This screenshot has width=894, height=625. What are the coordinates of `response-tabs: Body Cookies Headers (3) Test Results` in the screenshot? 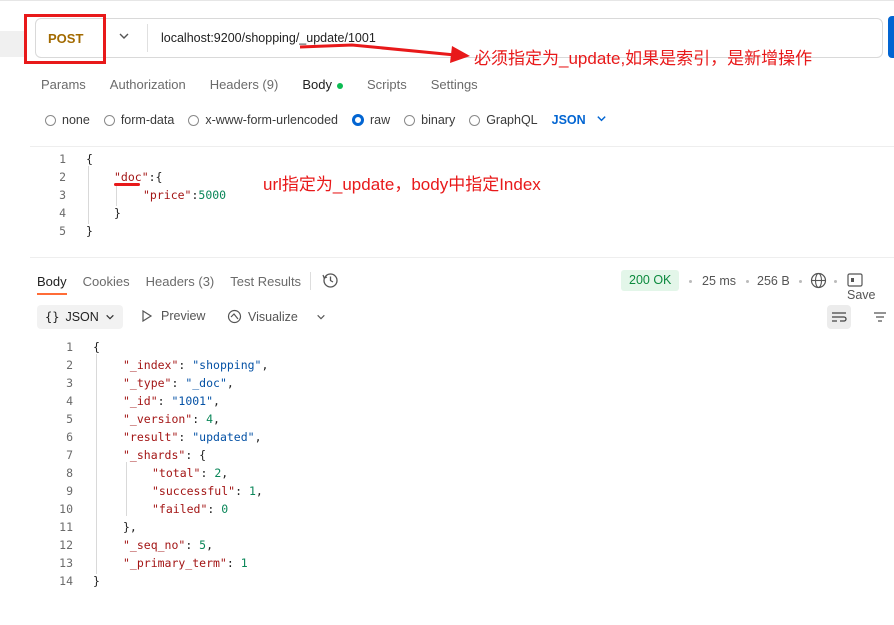 It's located at (177, 281).